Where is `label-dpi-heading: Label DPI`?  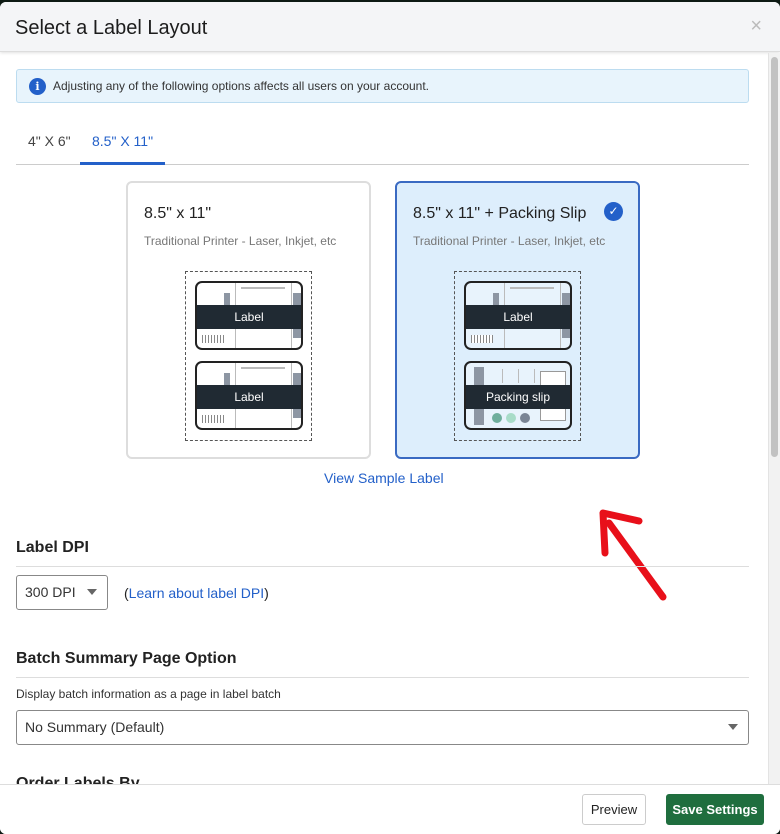
label-dpi-heading: Label DPI is located at coordinates (382, 553).